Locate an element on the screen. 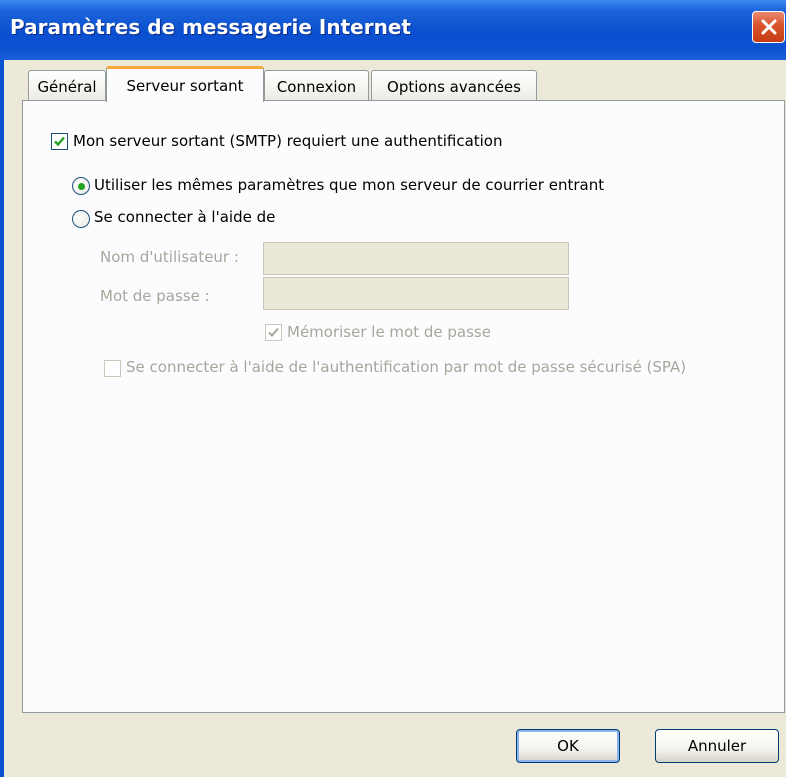 Image resolution: width=786 pixels, height=777 pixels. title-bar: Paramètres de messagerie Internet is located at coordinates (393, 30).